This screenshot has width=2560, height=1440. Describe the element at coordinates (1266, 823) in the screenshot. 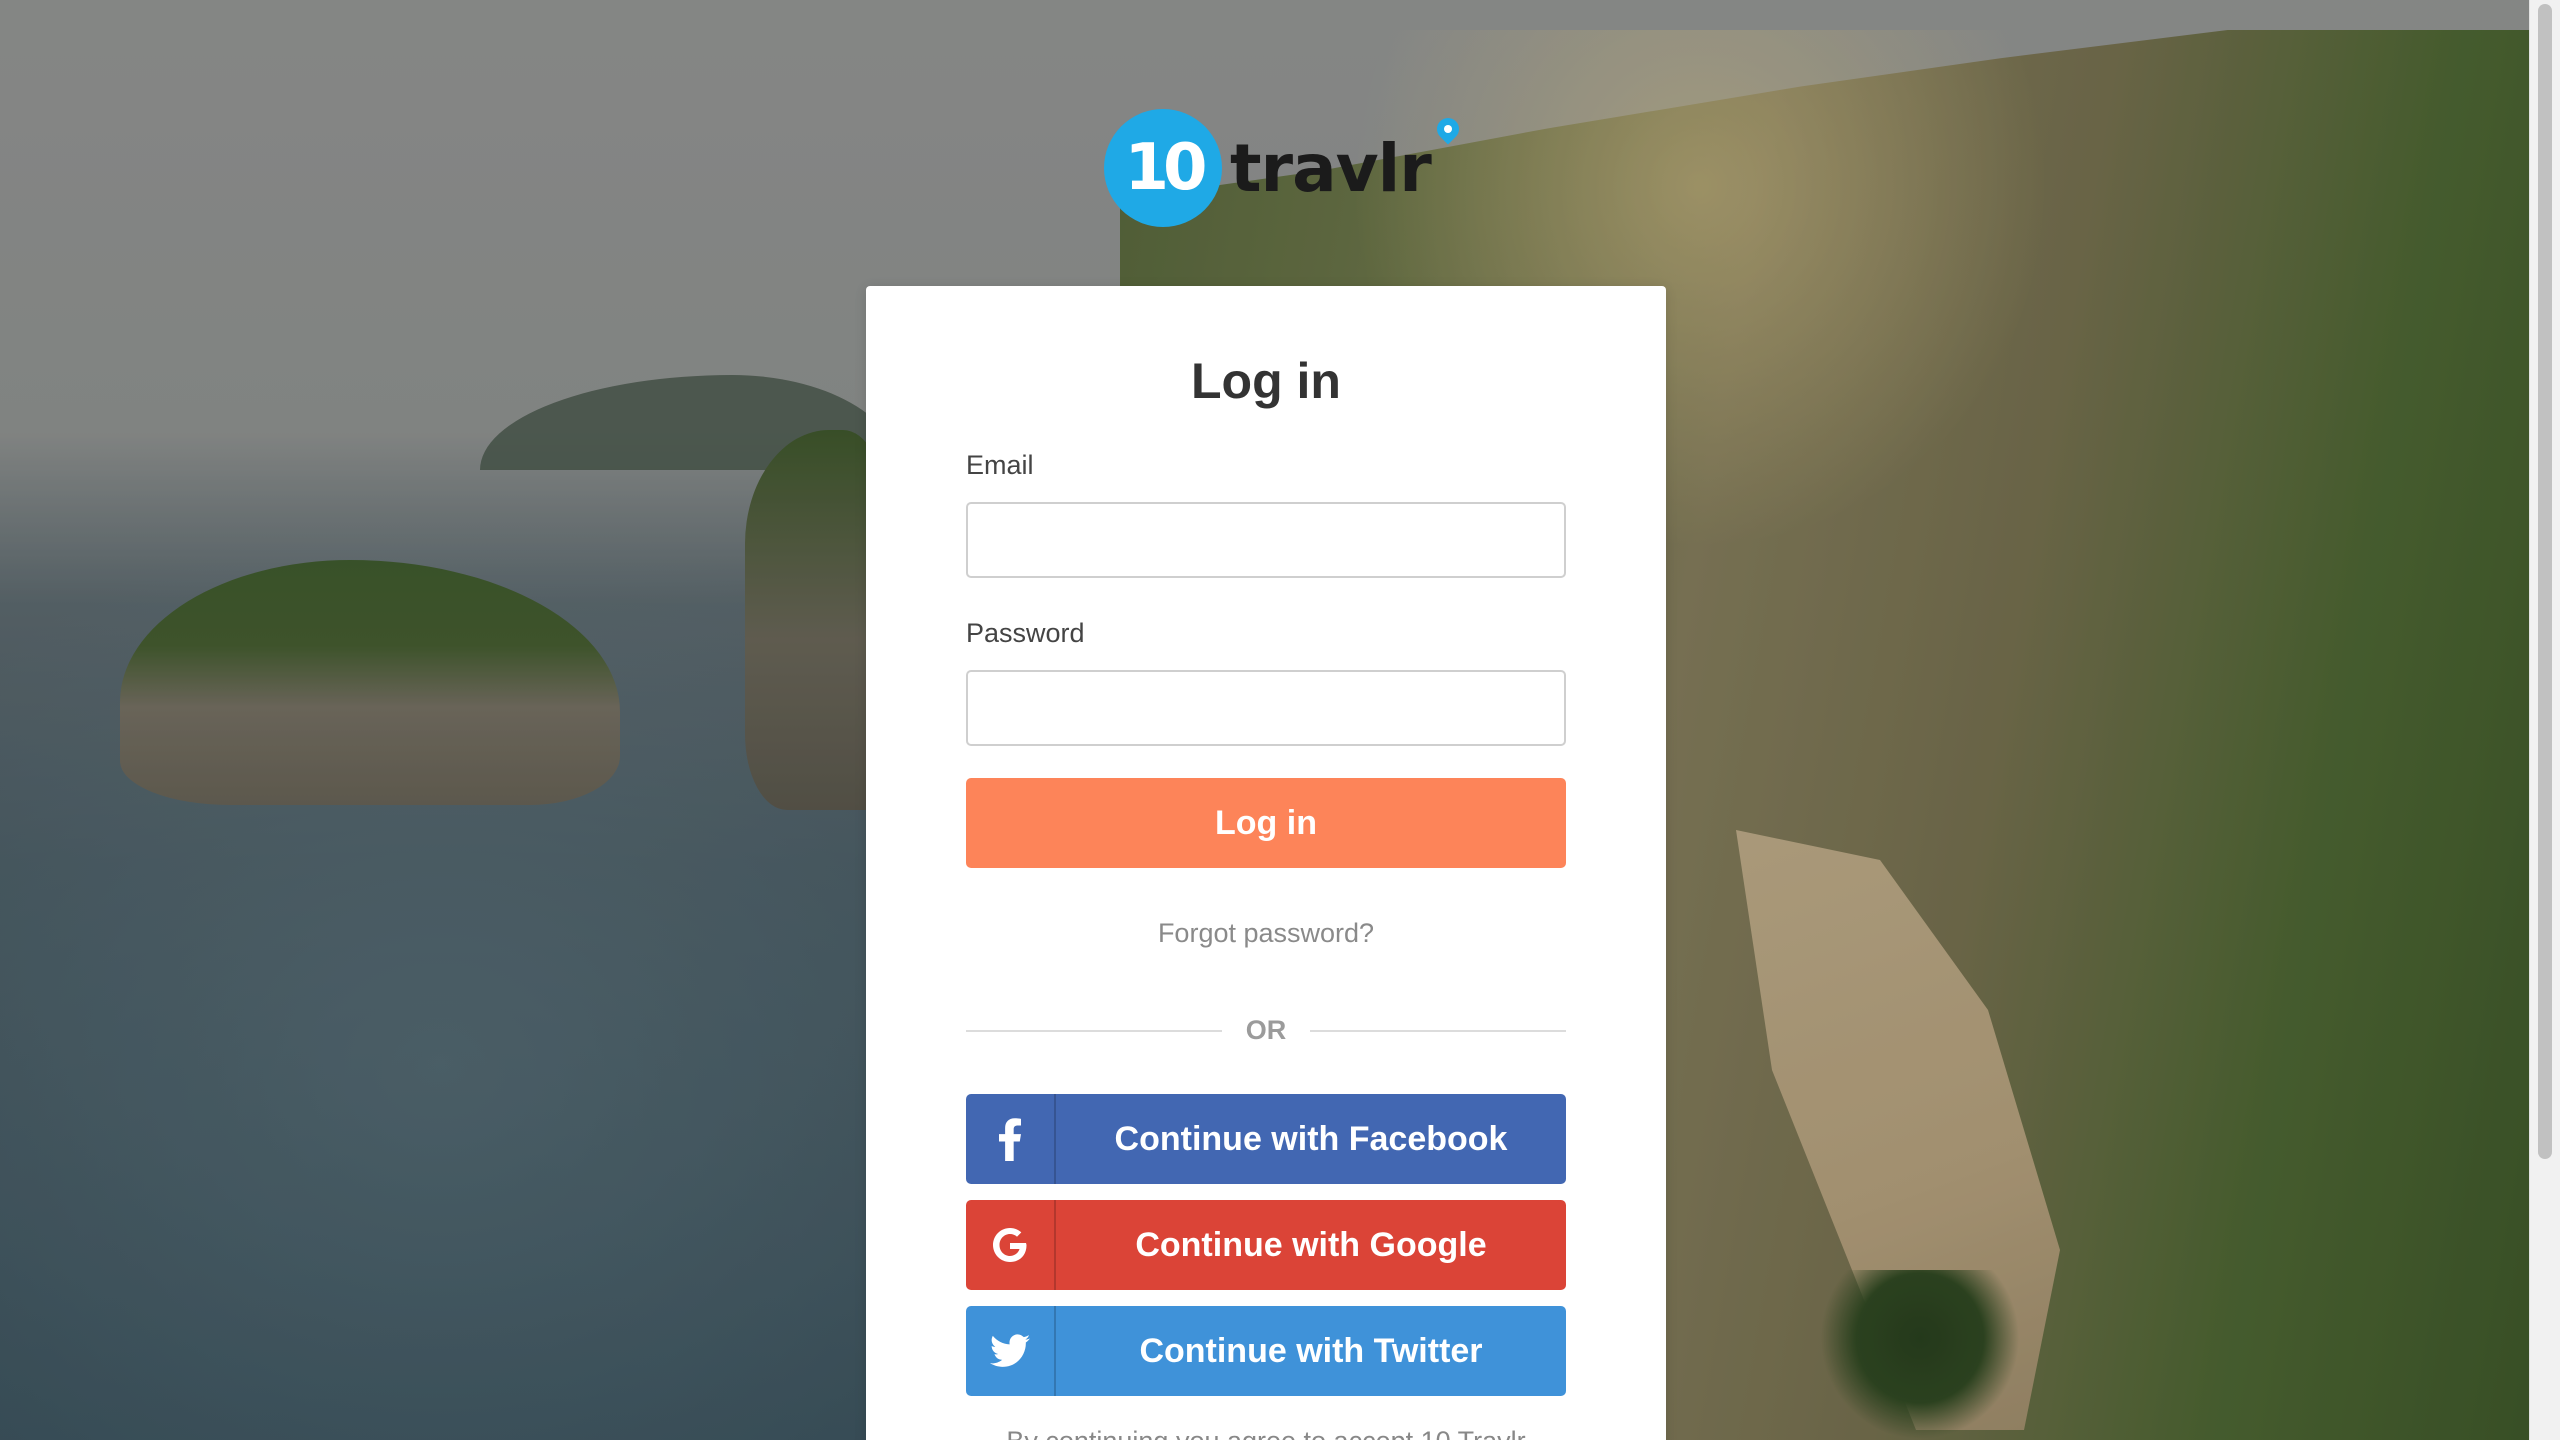

I see `login-button: Log in` at that location.